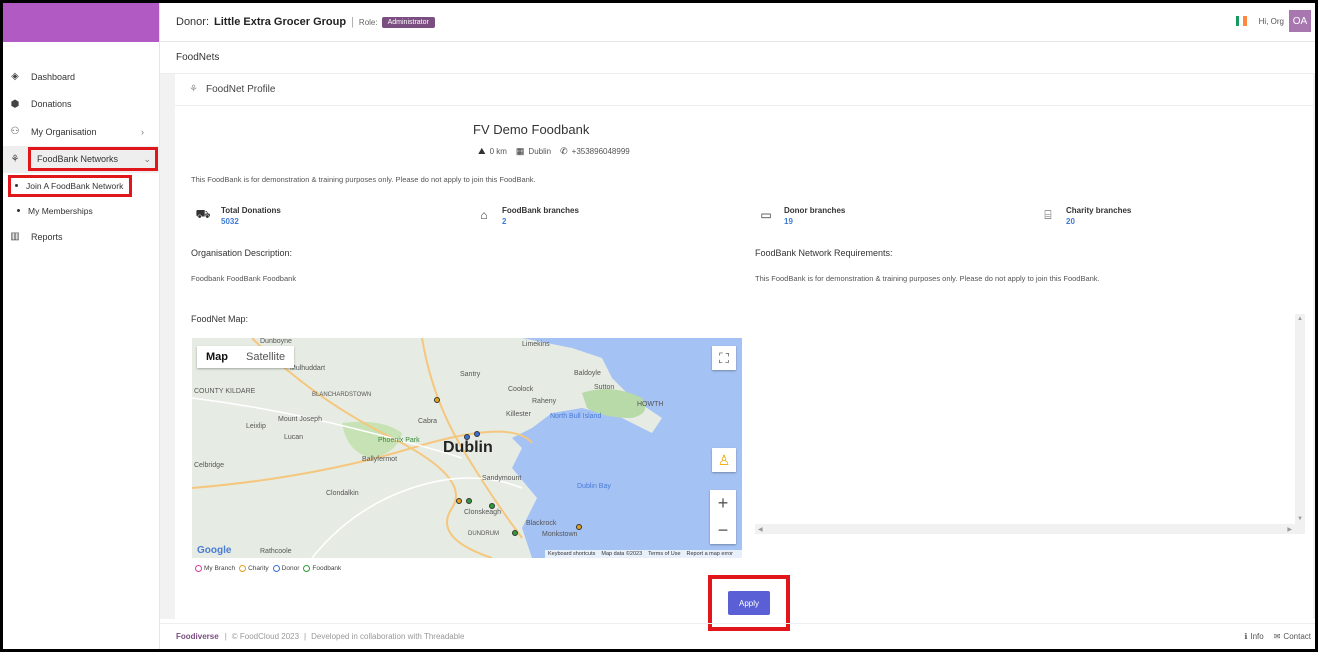  I want to click on map-place: Cabra, so click(428, 421).